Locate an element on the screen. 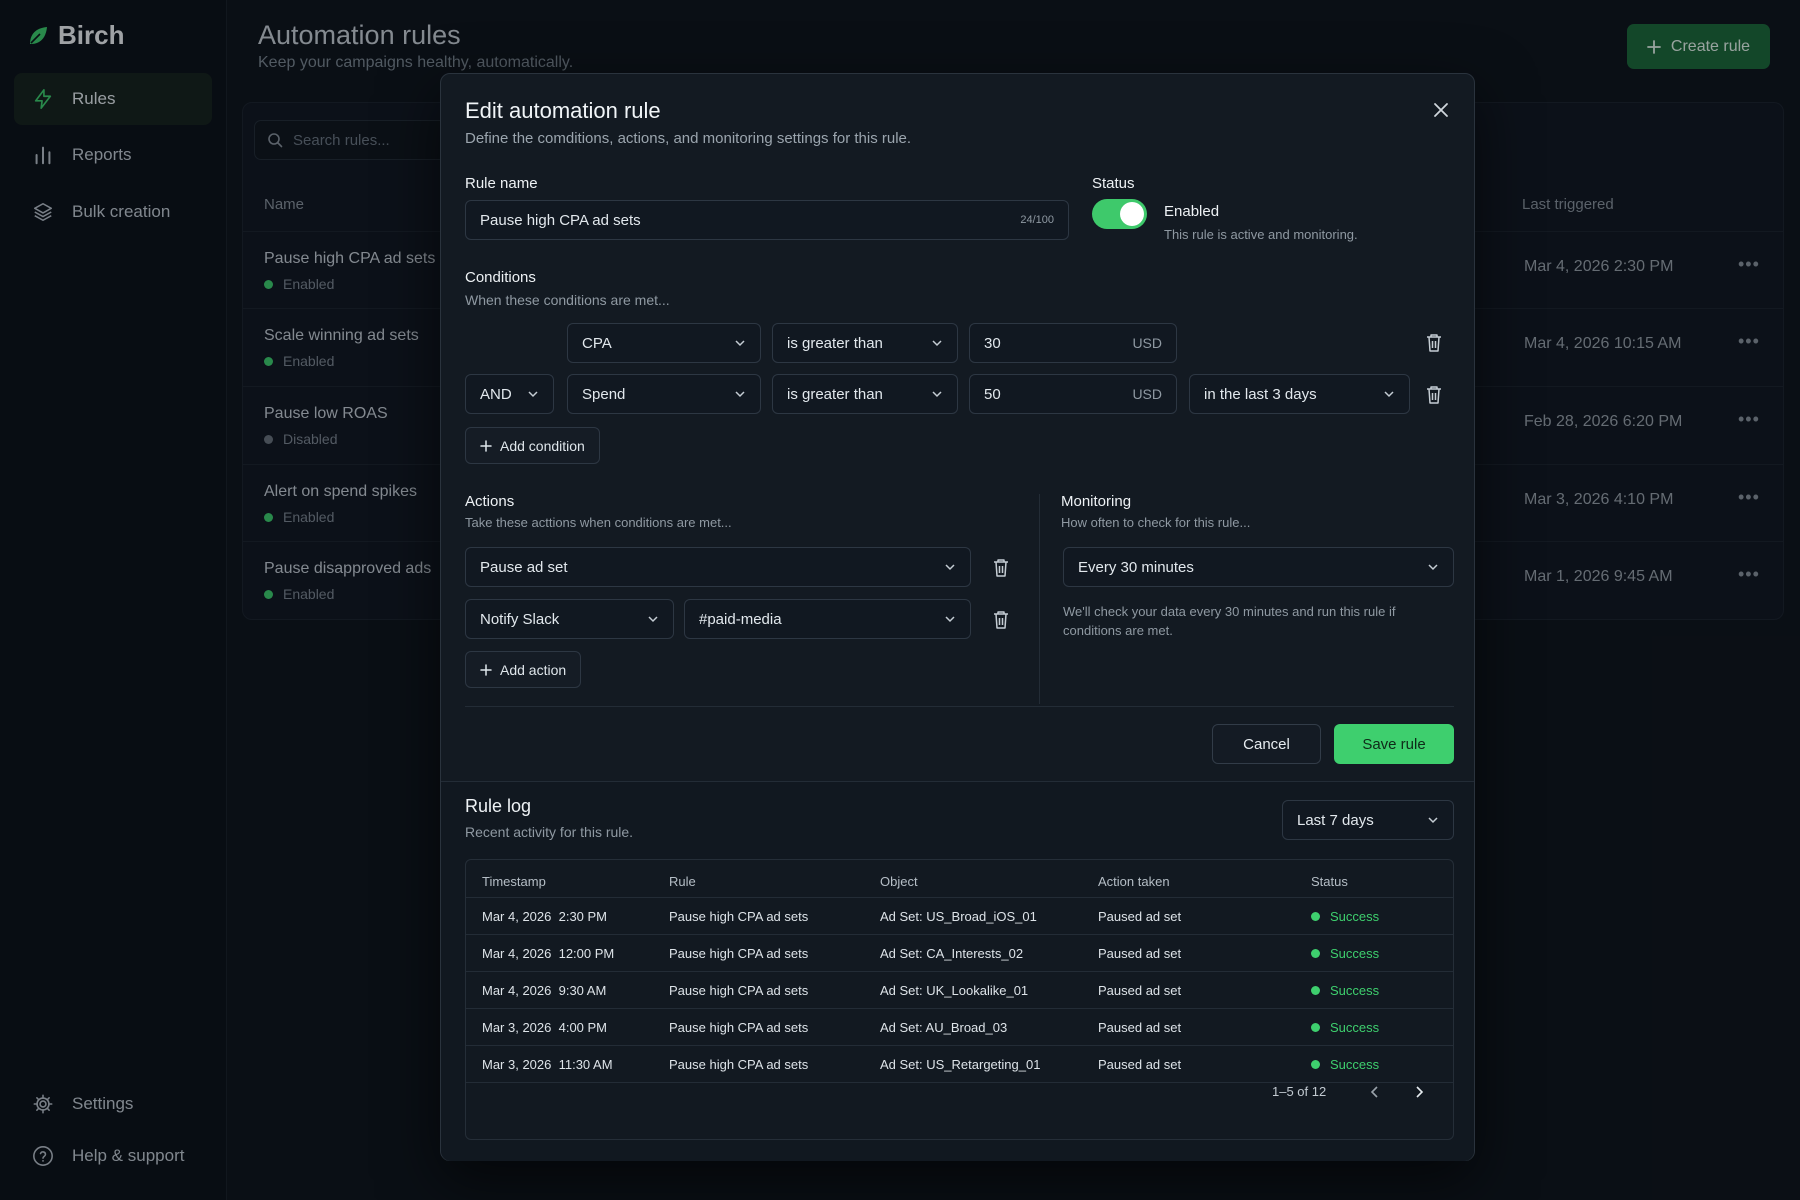 The height and width of the screenshot is (1200, 1800). rule-name-input: Pause high CPA ad sets 24/100 is located at coordinates (767, 220).